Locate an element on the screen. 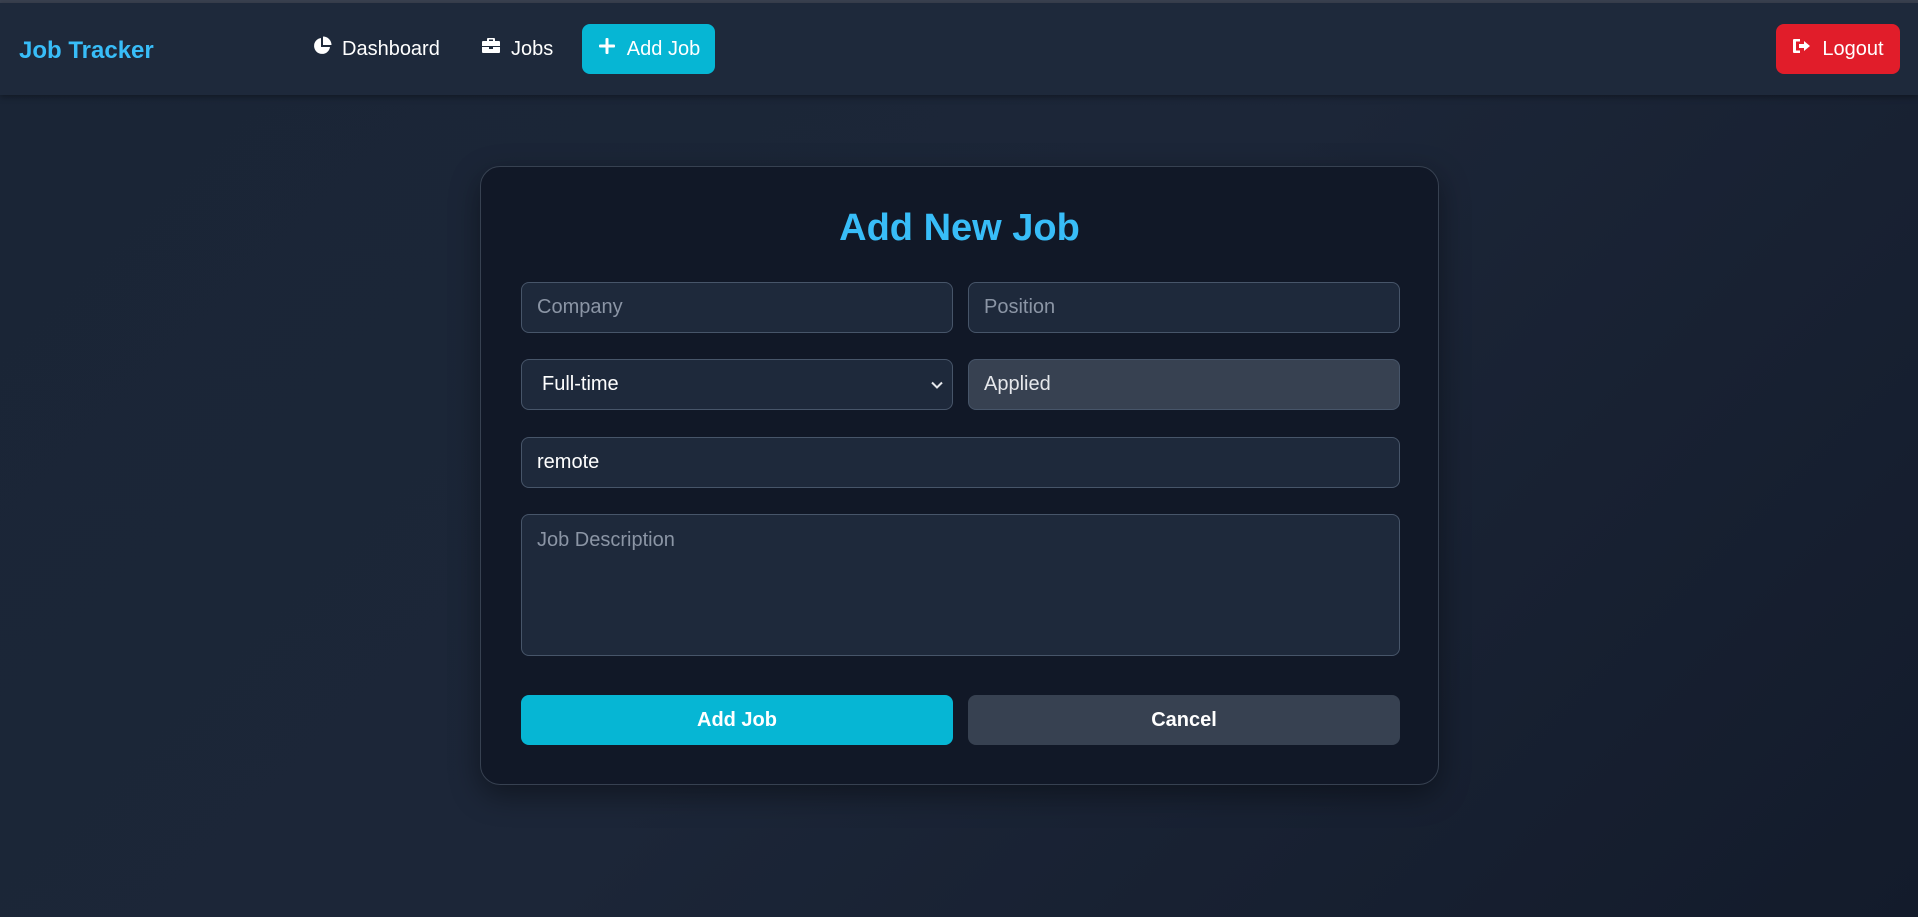 The height and width of the screenshot is (917, 1918). briefcase-icon is located at coordinates (491, 49).